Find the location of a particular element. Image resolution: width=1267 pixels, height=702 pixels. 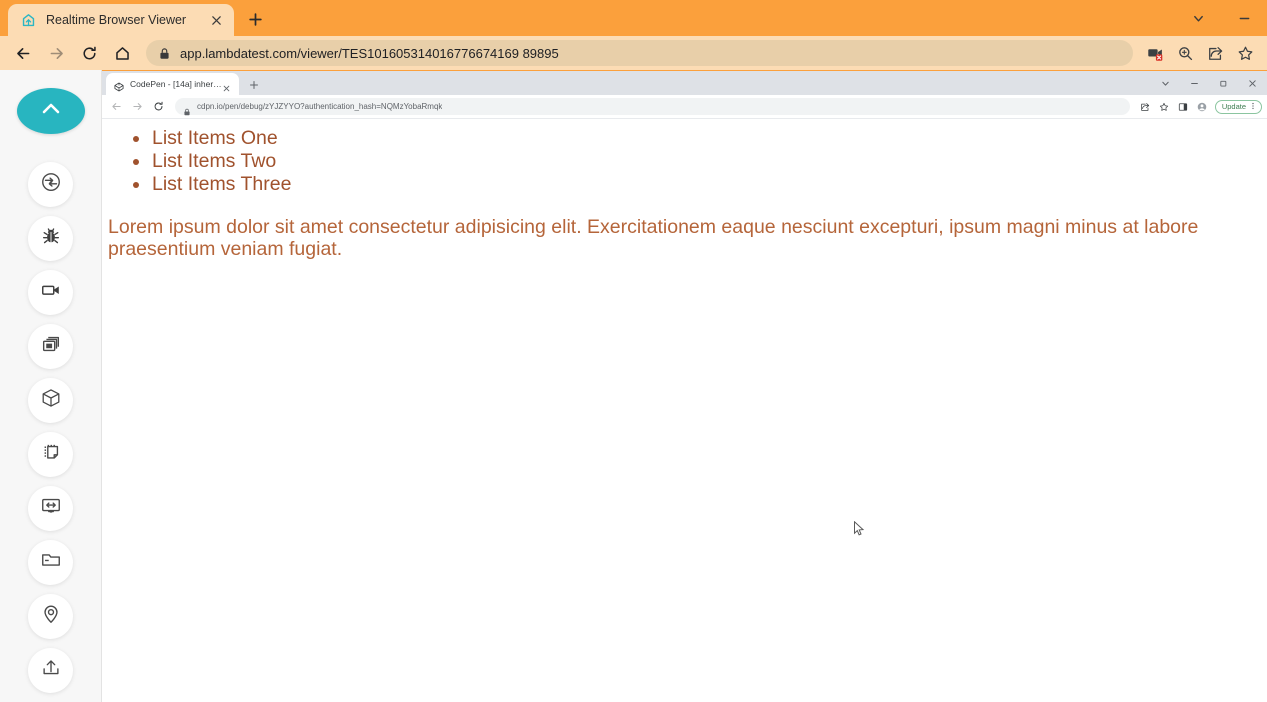

sidebar-item-cube is located at coordinates (50, 400).